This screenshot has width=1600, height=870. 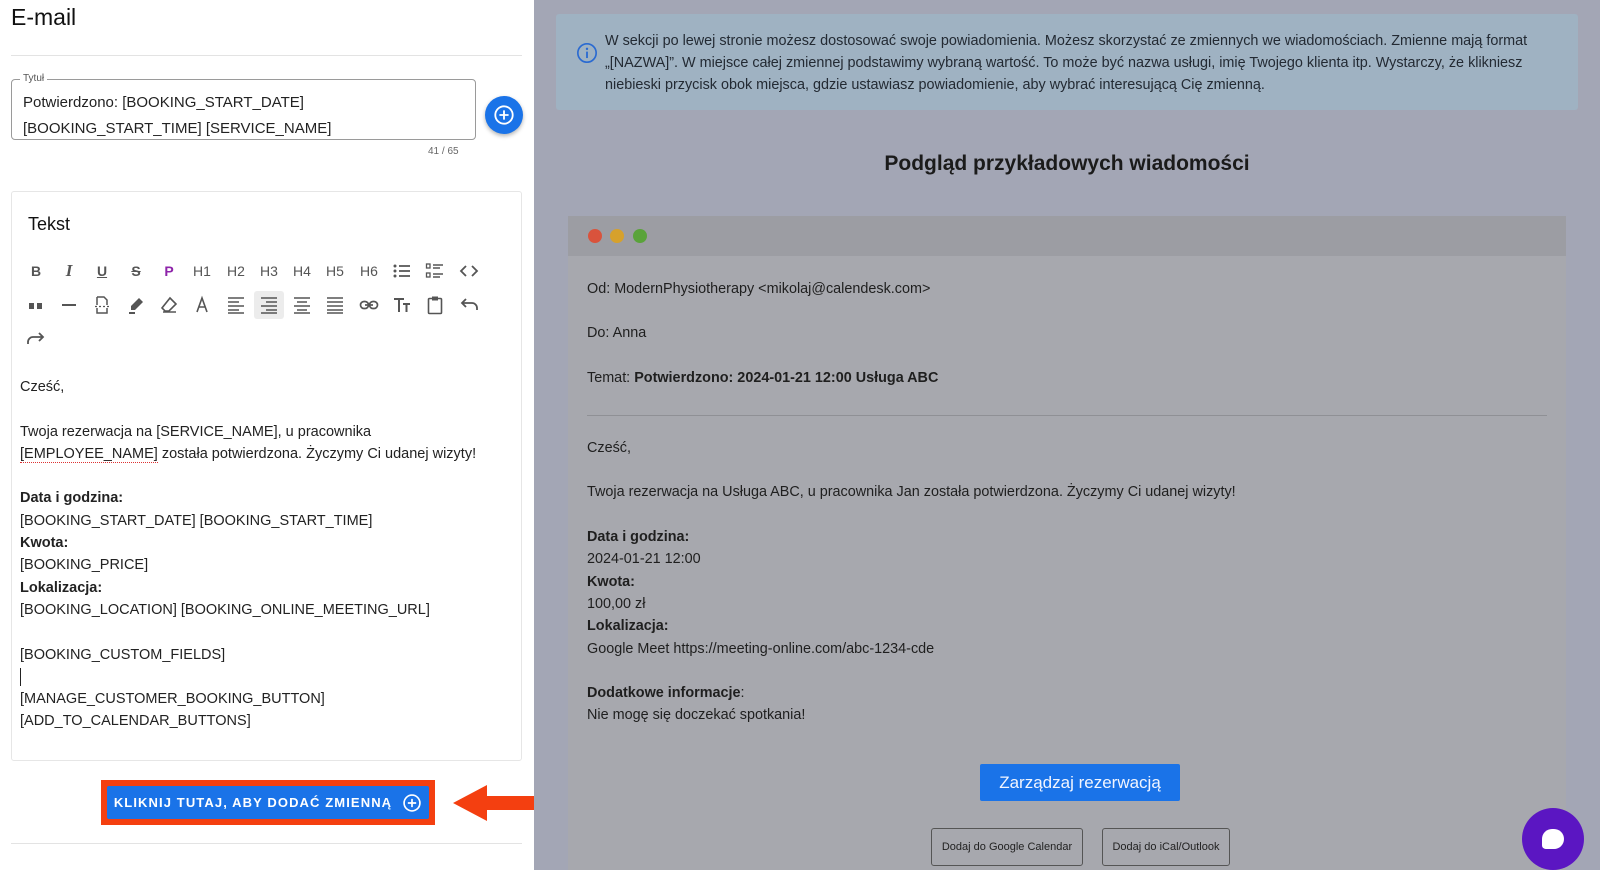 I want to click on text-color-button, so click(x=202, y=305).